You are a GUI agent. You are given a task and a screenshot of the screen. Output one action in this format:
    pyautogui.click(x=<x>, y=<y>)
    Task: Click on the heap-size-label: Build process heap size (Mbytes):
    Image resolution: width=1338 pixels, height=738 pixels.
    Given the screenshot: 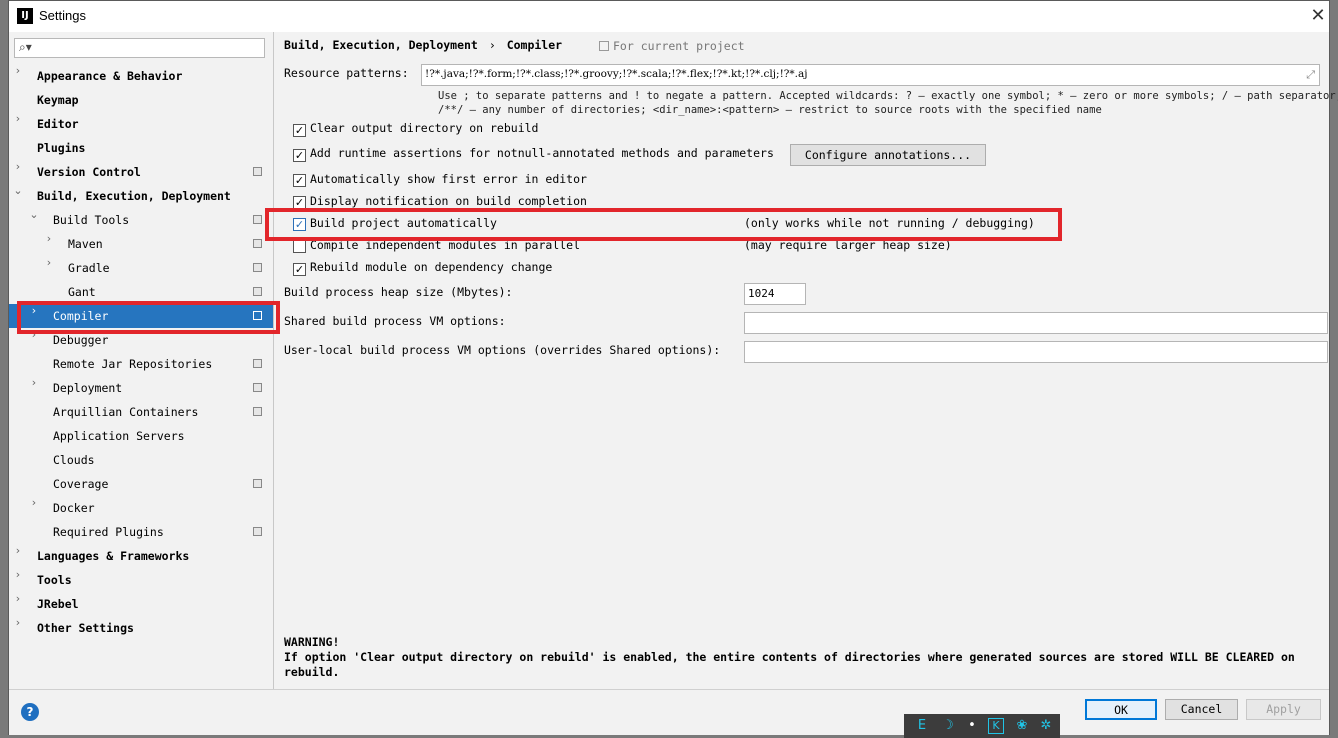 What is the action you would take?
    pyautogui.click(x=398, y=292)
    